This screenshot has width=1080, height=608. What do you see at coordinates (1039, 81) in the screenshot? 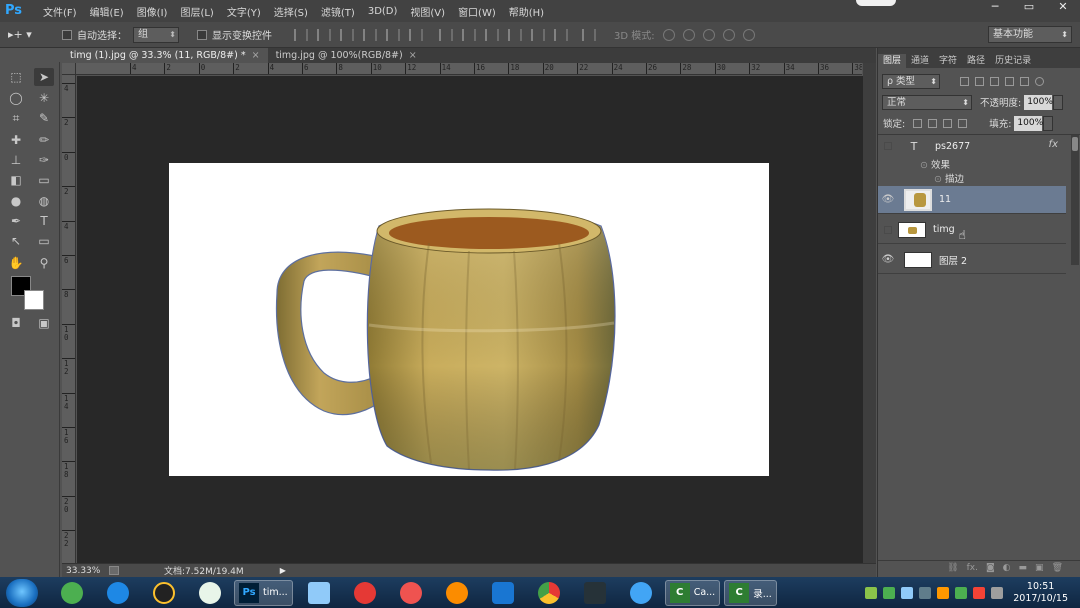
I see `filter-toggle-icon` at bounding box center [1039, 81].